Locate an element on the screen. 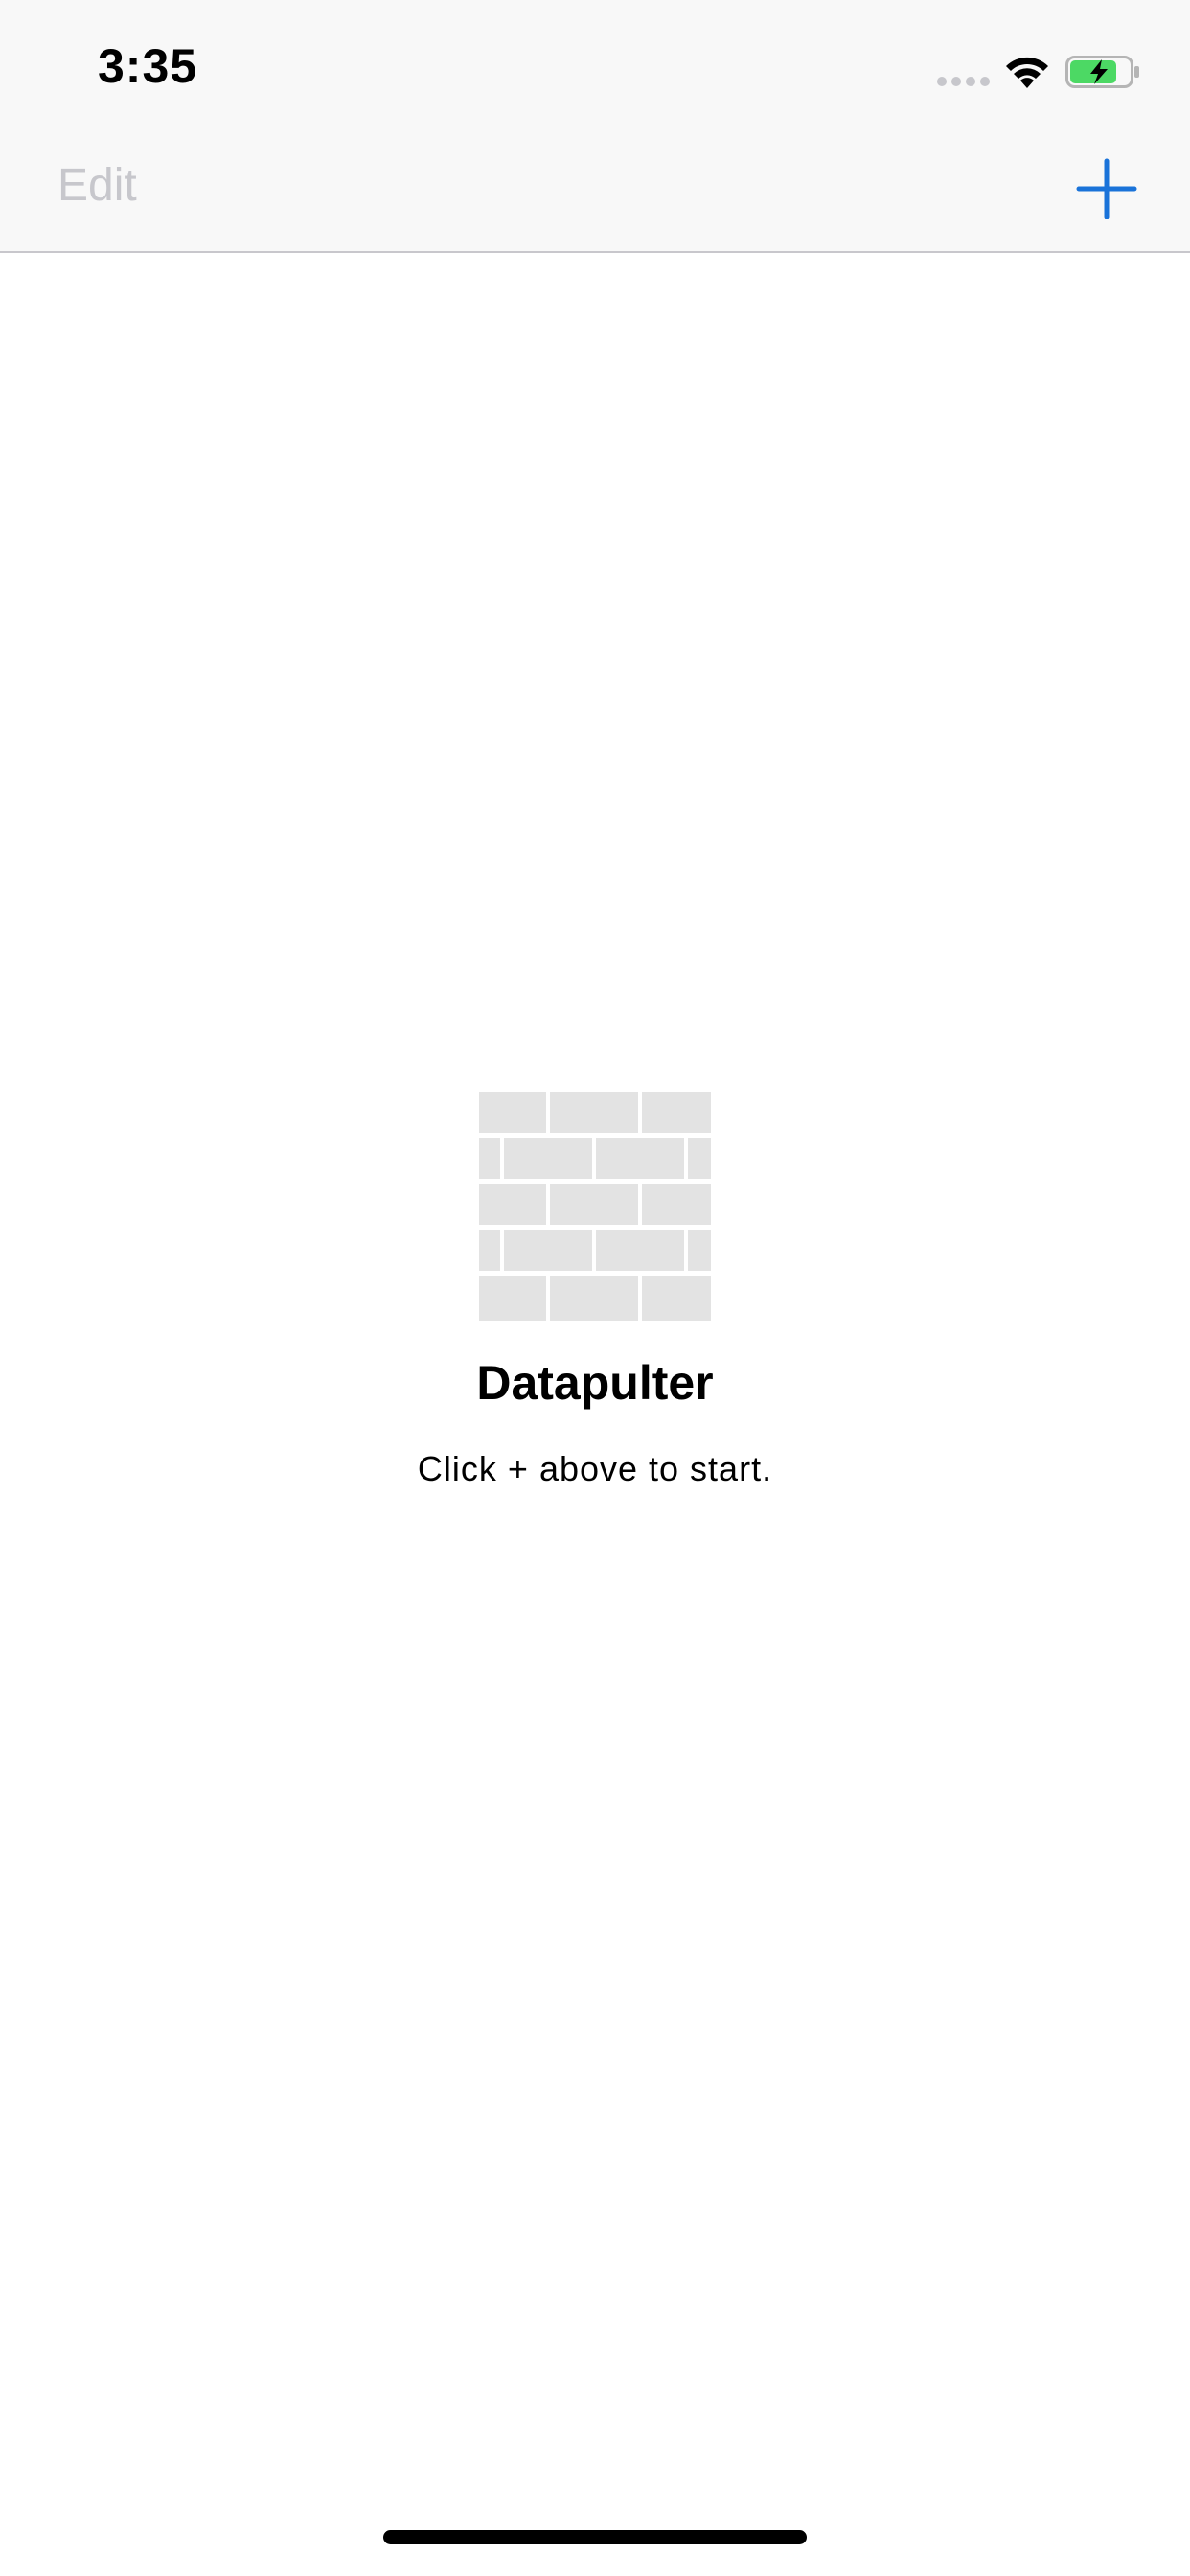 This screenshot has height=2576, width=1190. home-indicator is located at coordinates (595, 2537).